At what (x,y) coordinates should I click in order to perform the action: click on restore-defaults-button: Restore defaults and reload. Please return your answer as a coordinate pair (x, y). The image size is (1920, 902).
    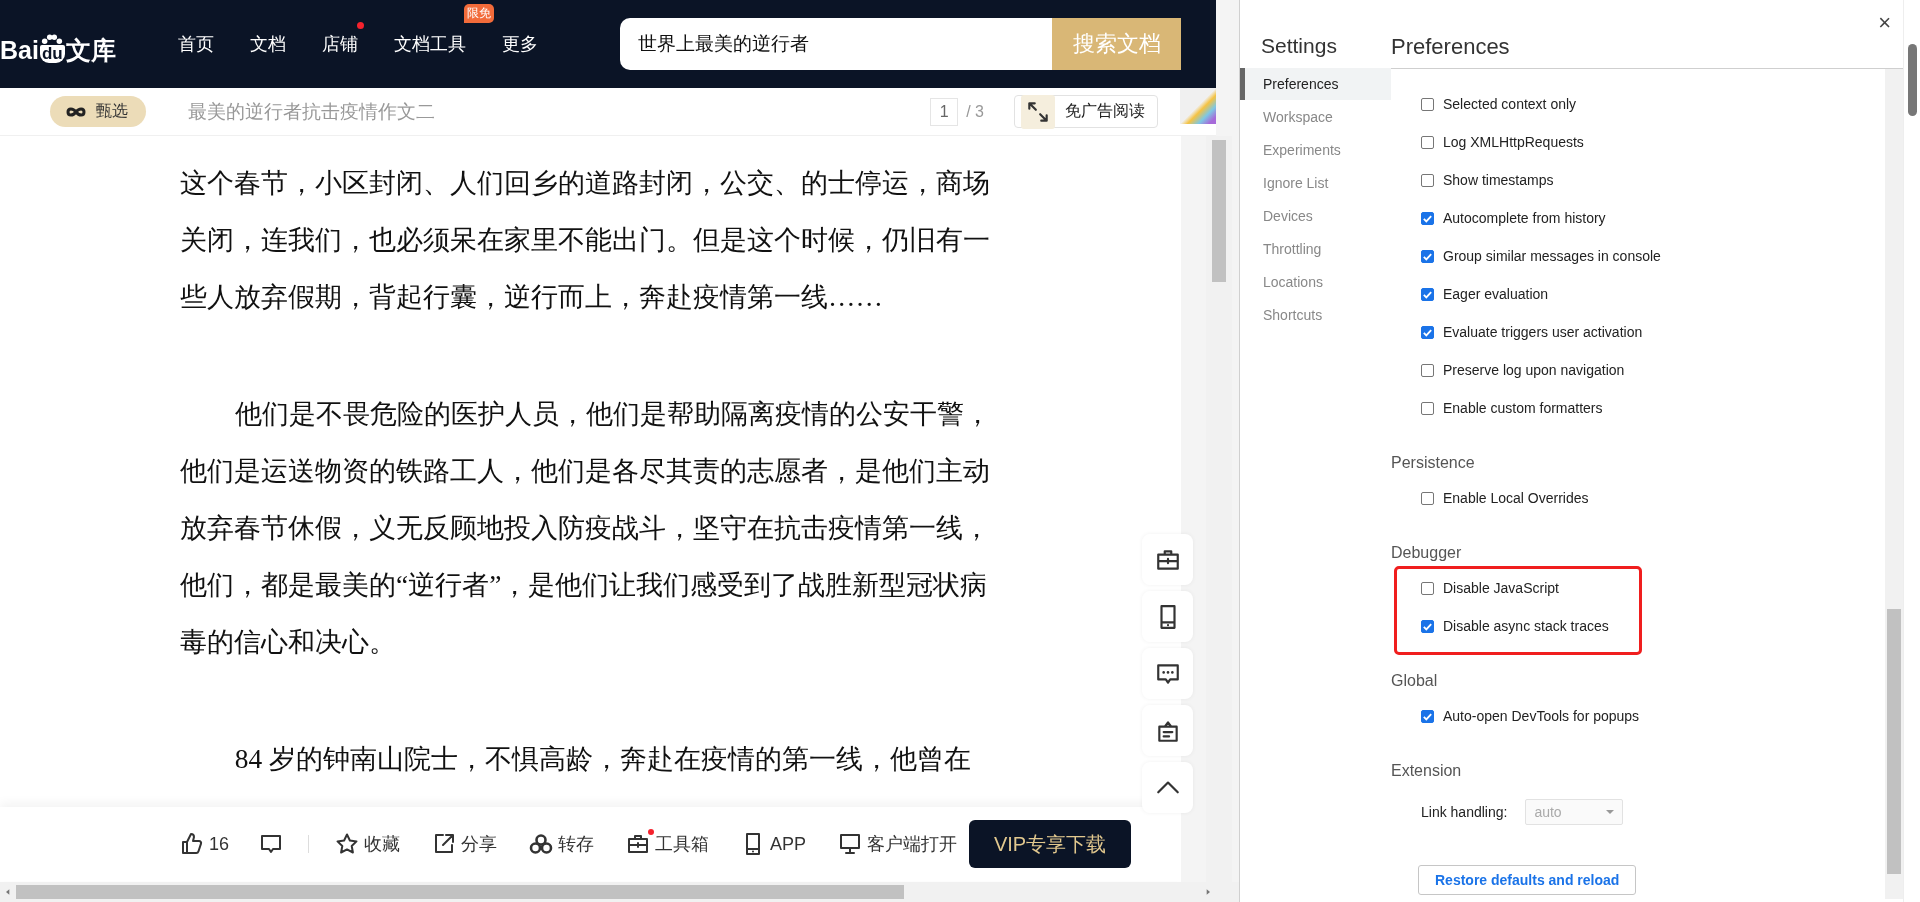
    Looking at the image, I should click on (1527, 880).